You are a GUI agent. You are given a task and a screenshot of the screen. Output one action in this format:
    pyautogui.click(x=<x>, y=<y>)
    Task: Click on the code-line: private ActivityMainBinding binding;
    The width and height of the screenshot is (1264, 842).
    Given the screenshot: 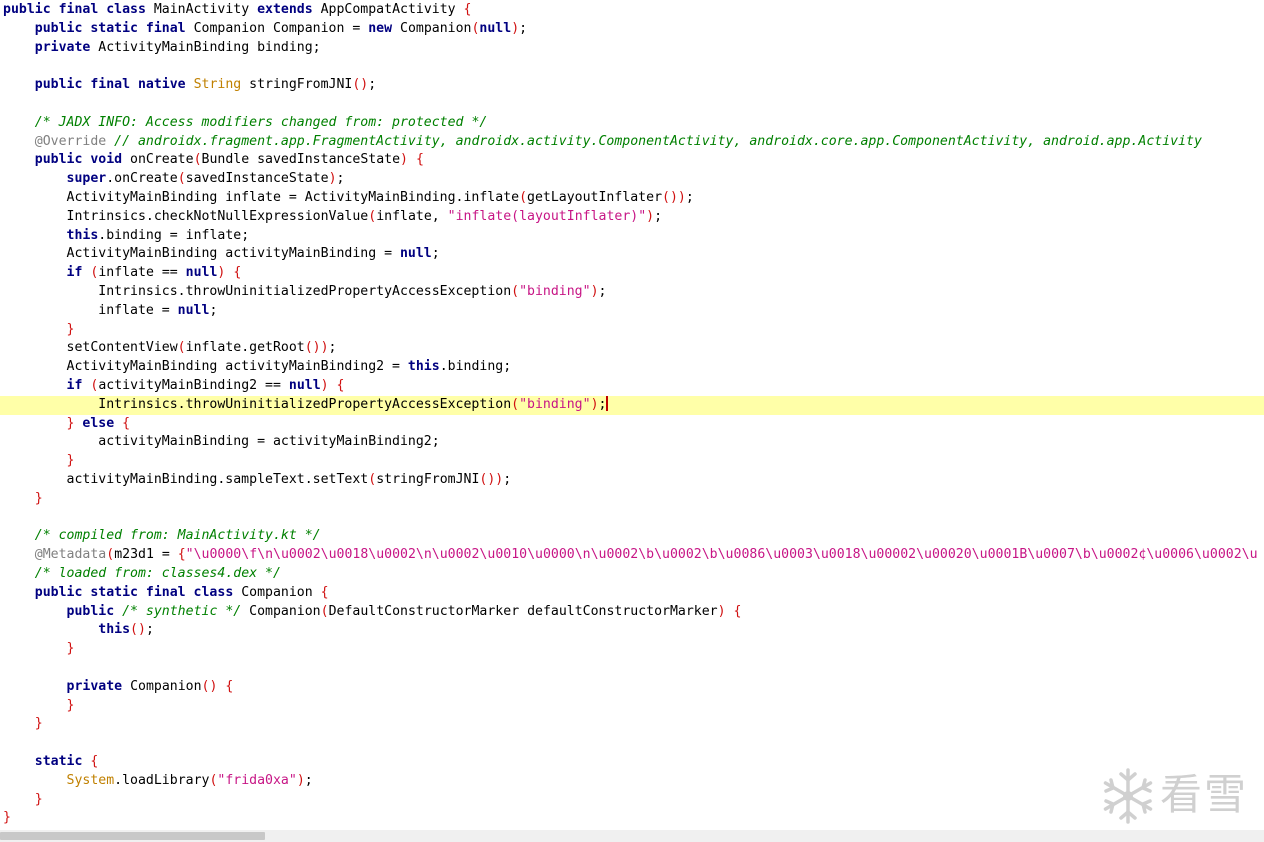 What is the action you would take?
    pyautogui.click(x=162, y=48)
    